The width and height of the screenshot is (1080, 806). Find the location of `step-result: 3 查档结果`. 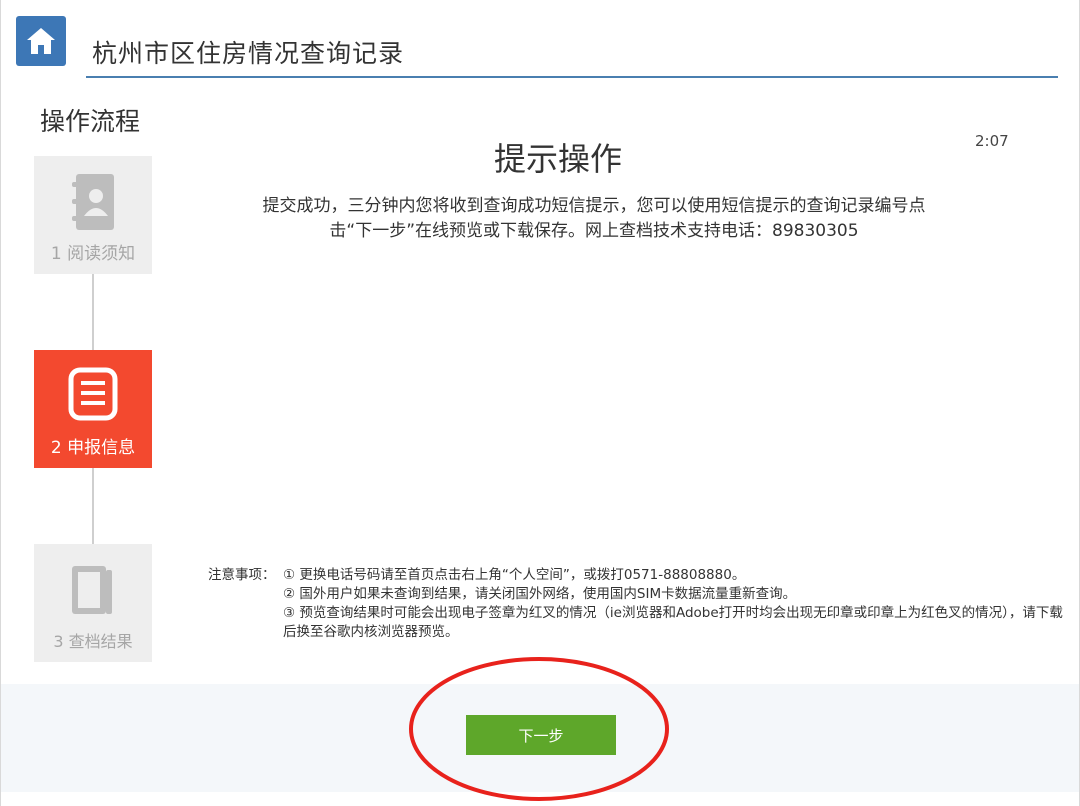

step-result: 3 查档结果 is located at coordinates (93, 603).